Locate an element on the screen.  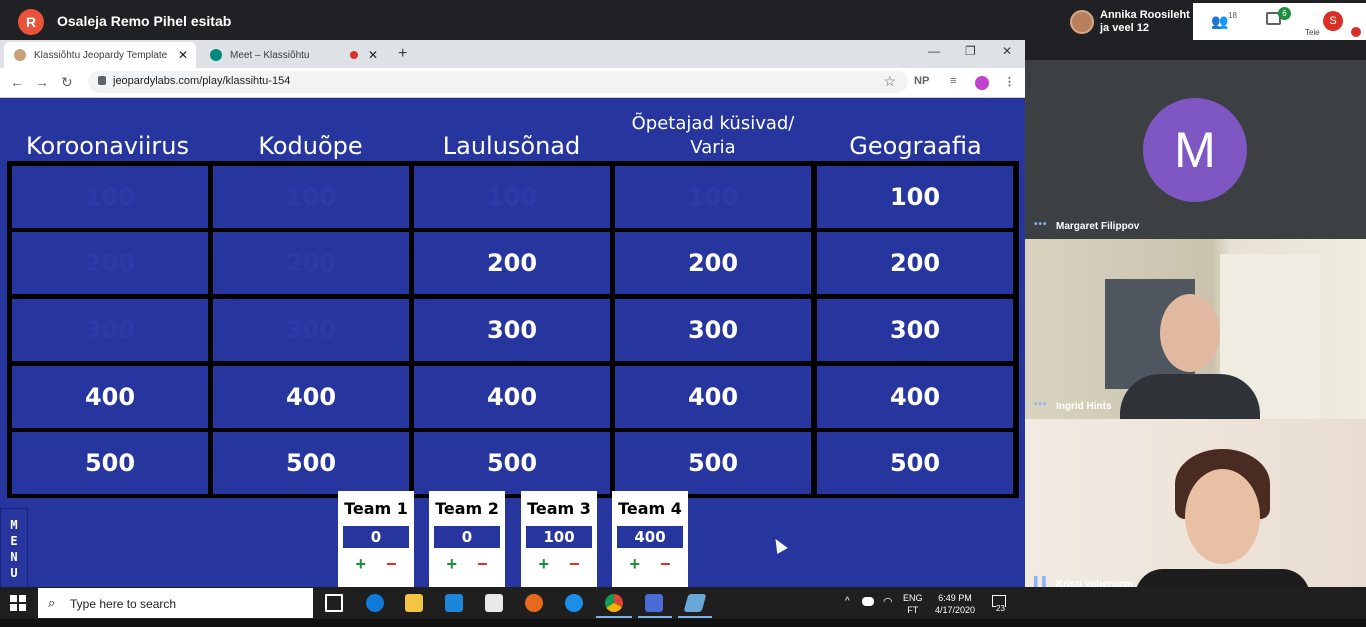
onedrive-icon is located at coordinates (868, 601).